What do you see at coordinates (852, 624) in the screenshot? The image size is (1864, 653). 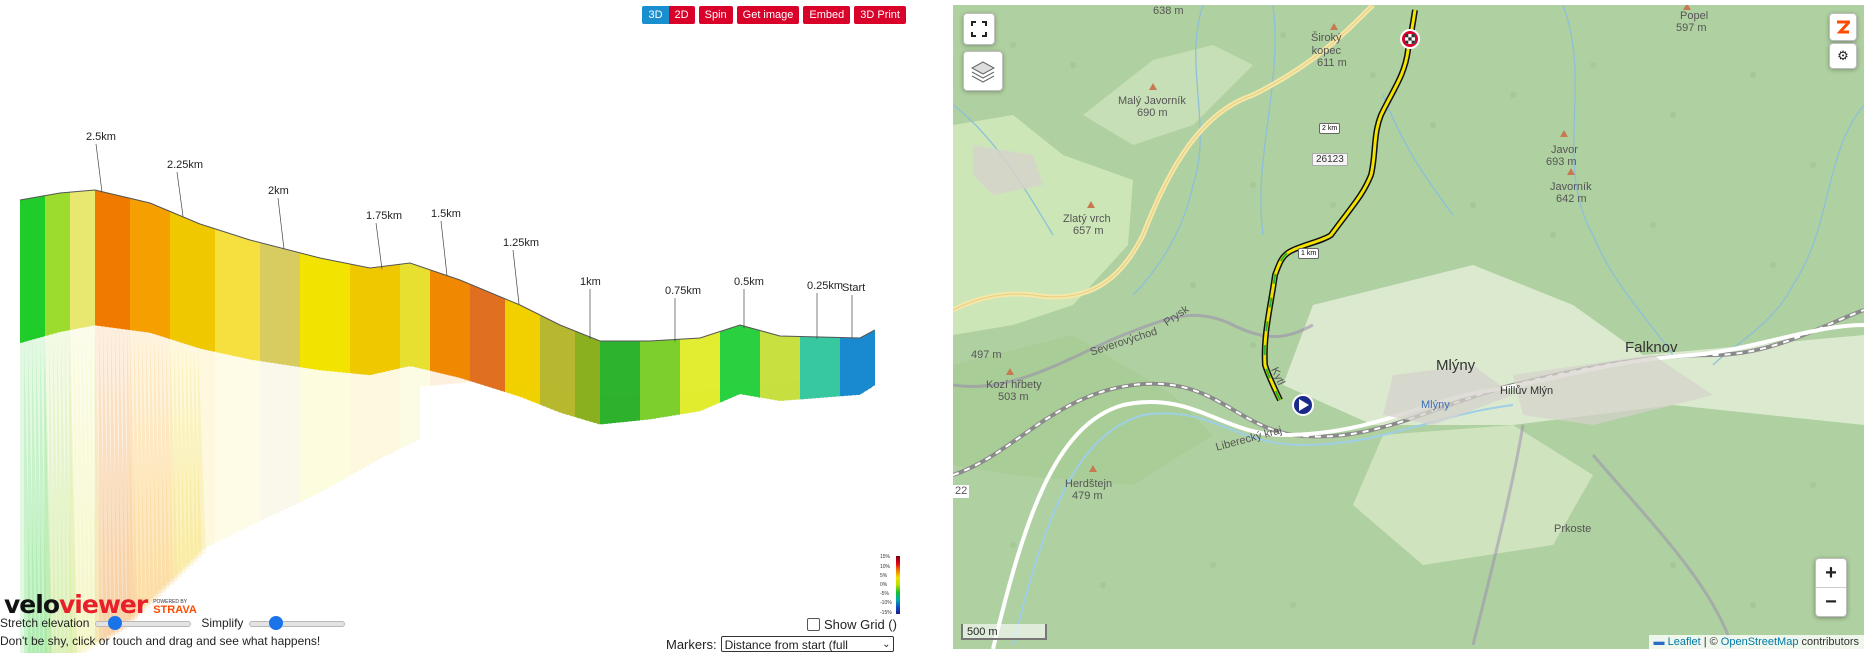 I see `show-grid-toggle: Show Grid ()` at bounding box center [852, 624].